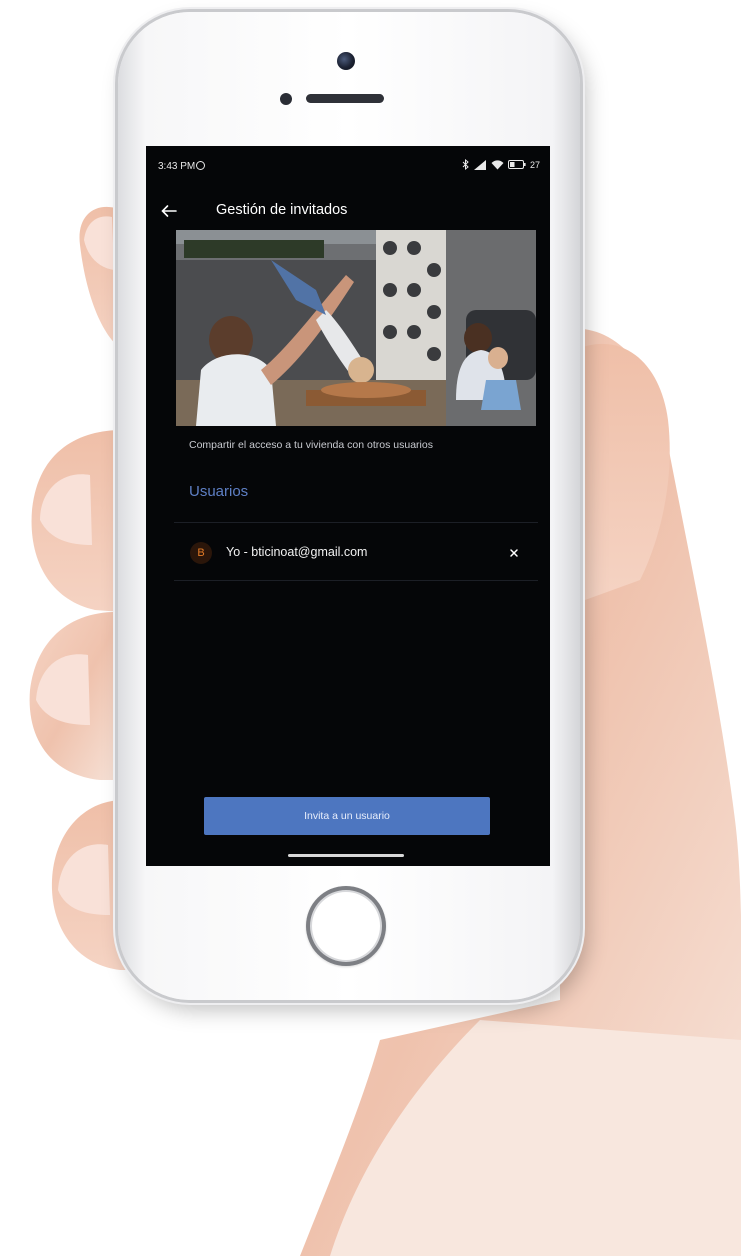 Image resolution: width=741 pixels, height=1256 pixels. I want to click on earpiece-speaker, so click(345, 98).